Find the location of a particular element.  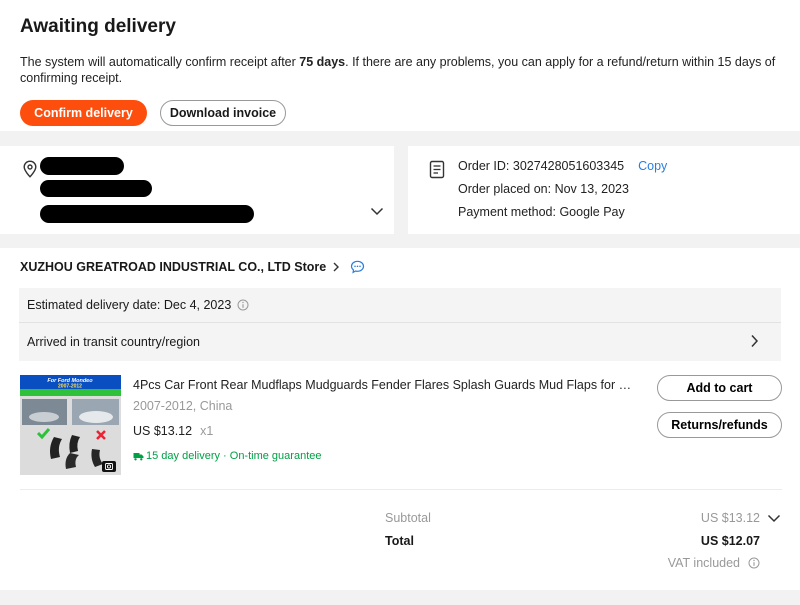

truck-icon is located at coordinates (138, 456).